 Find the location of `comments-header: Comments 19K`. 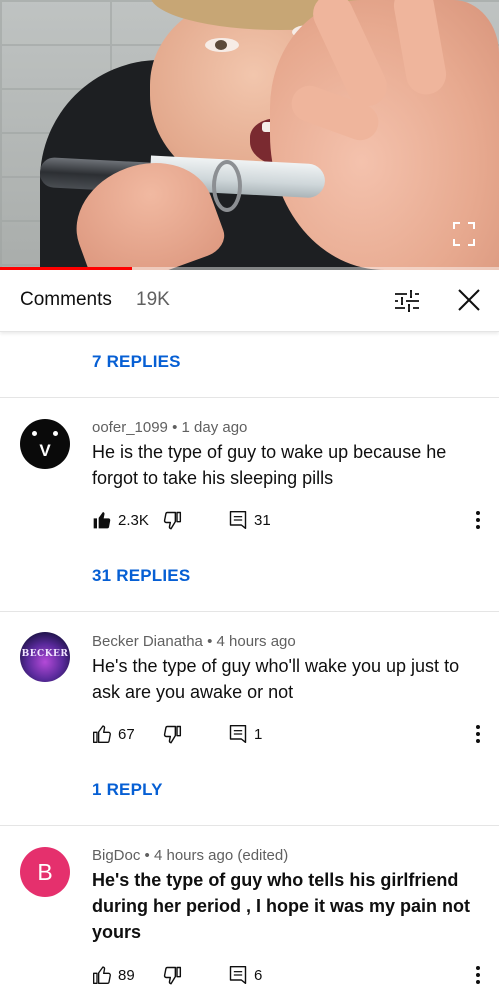

comments-header: Comments 19K is located at coordinates (249, 301).